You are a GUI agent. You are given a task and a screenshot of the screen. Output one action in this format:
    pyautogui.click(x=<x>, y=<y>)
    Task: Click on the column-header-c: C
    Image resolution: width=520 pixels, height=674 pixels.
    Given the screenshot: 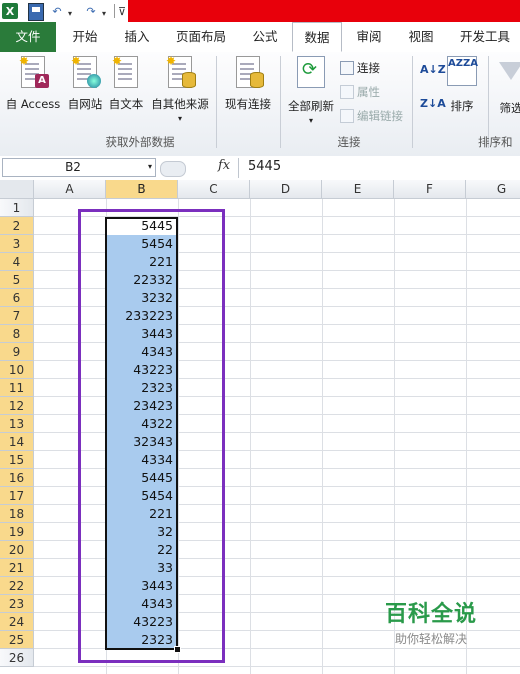 What is the action you would take?
    pyautogui.click(x=214, y=189)
    